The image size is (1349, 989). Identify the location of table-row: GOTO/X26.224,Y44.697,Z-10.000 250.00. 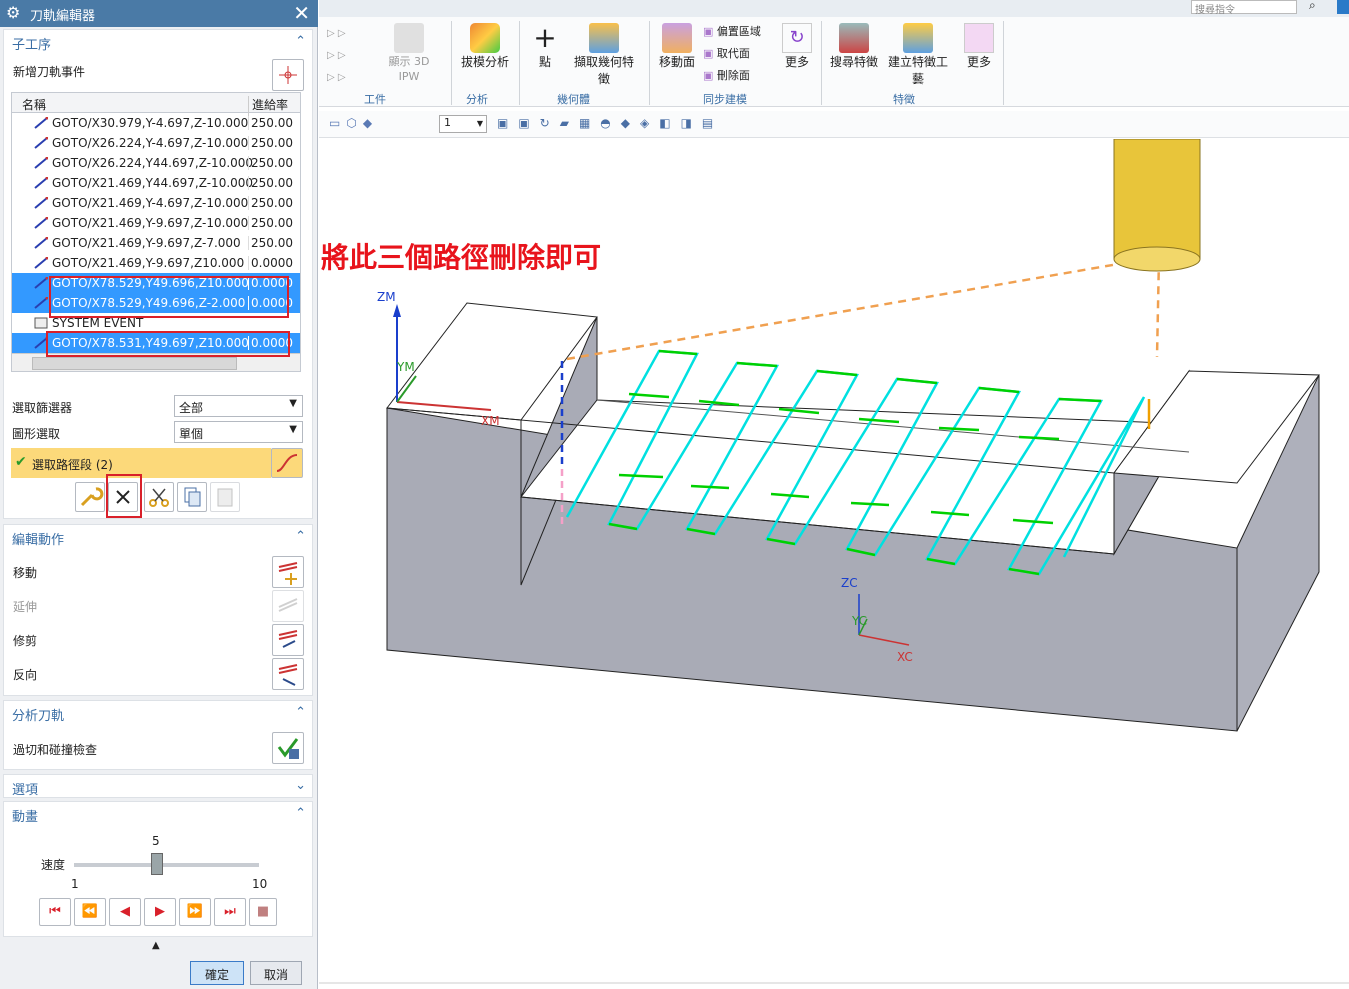
(156, 163).